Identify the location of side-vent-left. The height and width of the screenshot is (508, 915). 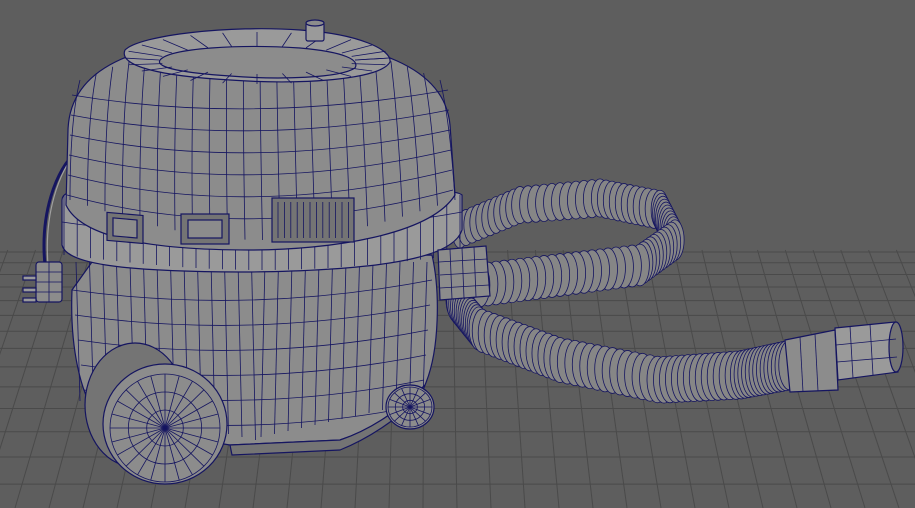
(125, 228).